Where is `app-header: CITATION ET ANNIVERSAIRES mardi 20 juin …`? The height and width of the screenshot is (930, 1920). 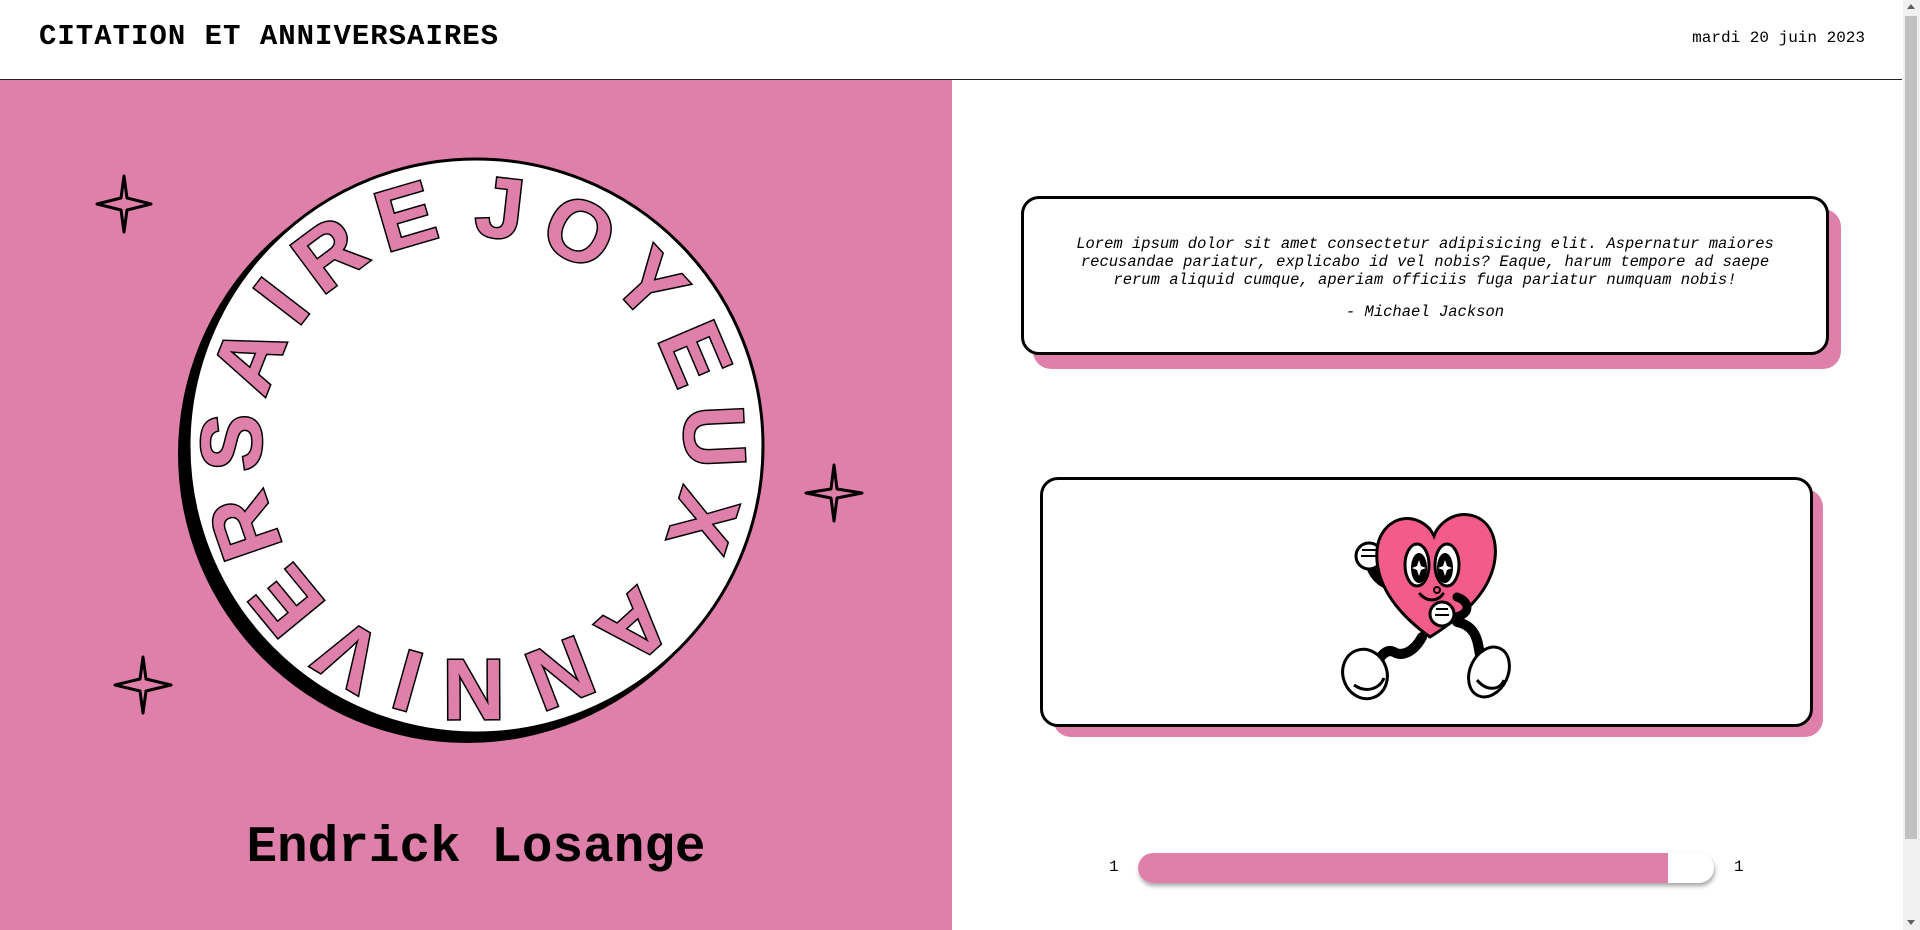 app-header: CITATION ET ANNIVERSAIRES mardi 20 juin … is located at coordinates (951, 40).